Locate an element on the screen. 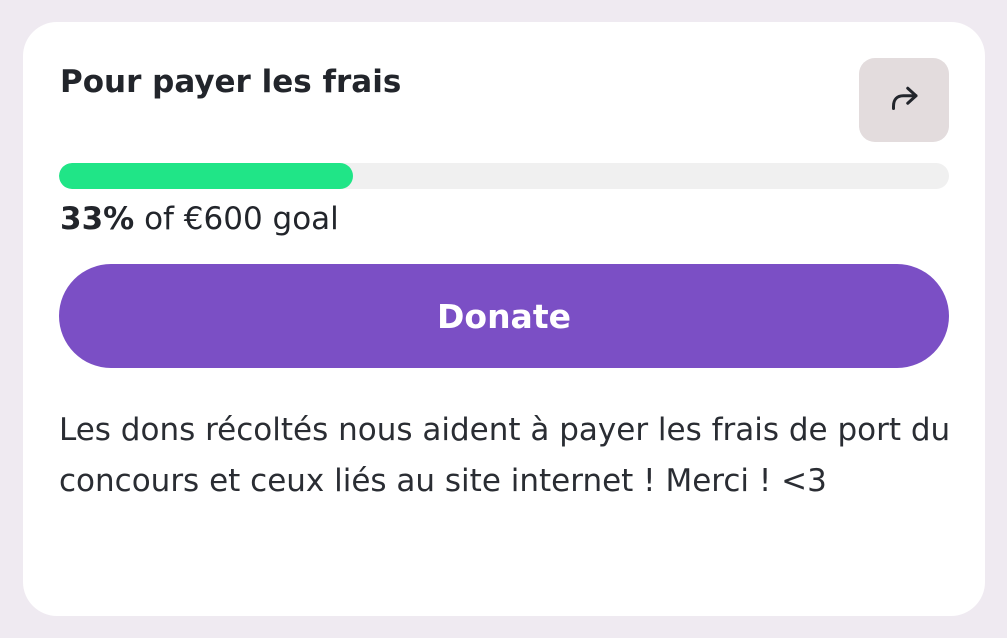  progress-bar is located at coordinates (504, 176).